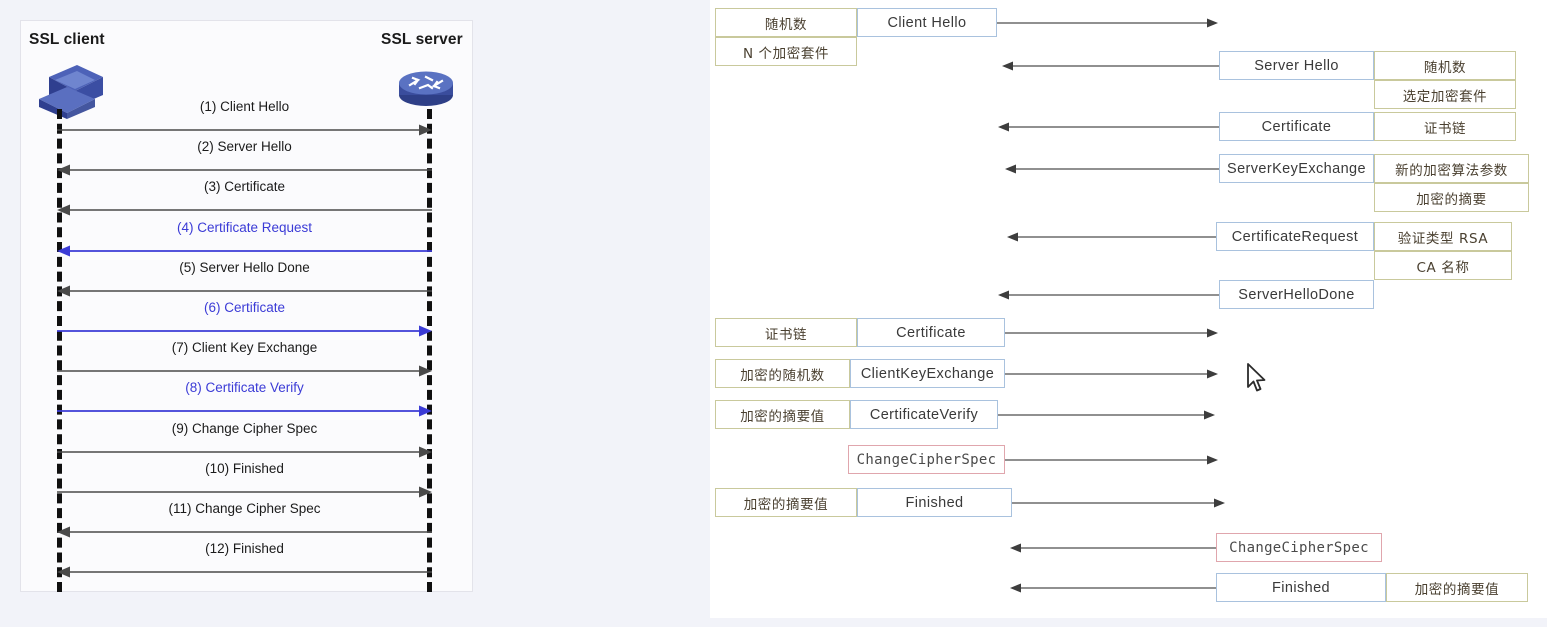 The width and height of the screenshot is (1547, 627). I want to click on message-label: (9) Change Cipher Spec, so click(244, 428).